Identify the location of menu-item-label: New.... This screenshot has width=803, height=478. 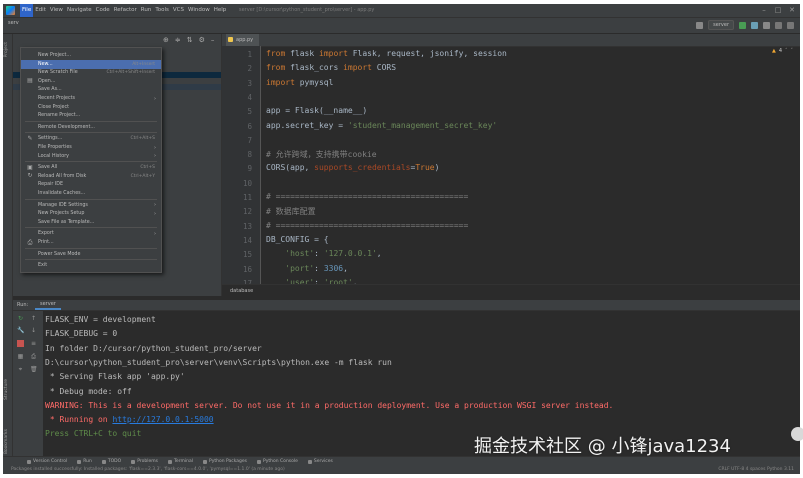
(45, 64).